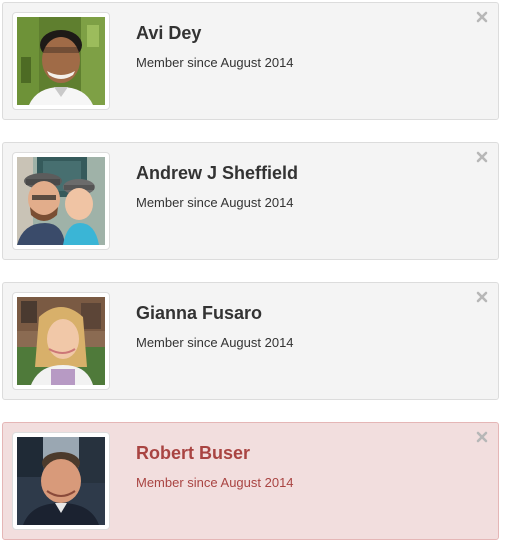  I want to click on member-name: Robert Buser, so click(193, 453).